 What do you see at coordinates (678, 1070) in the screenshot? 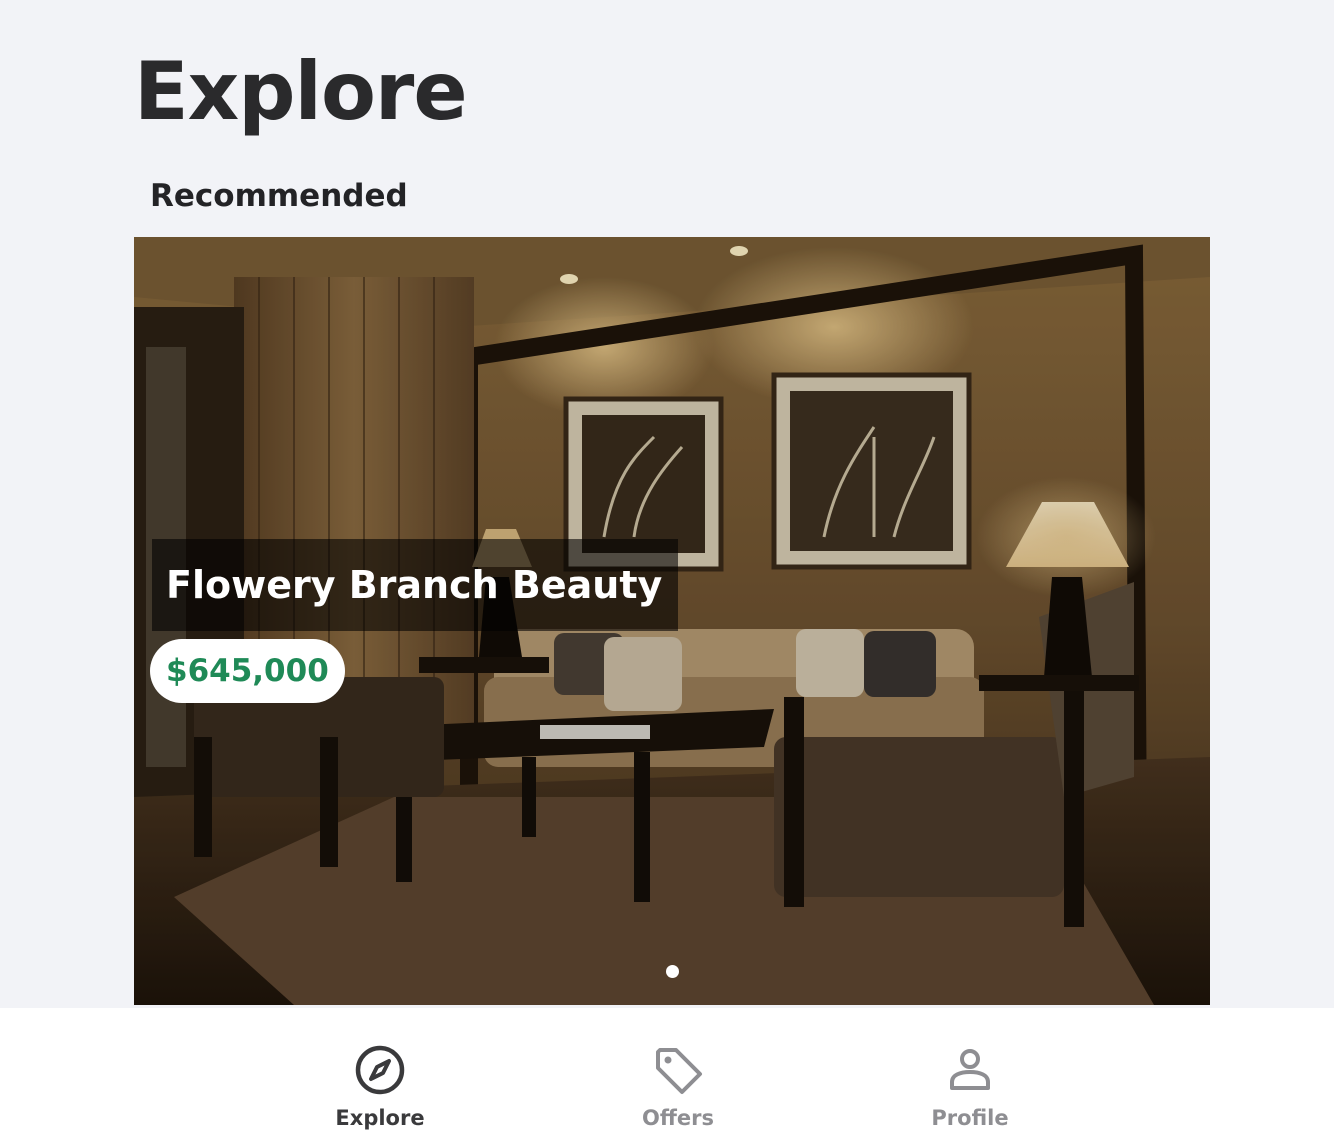
I see `tag-icon` at bounding box center [678, 1070].